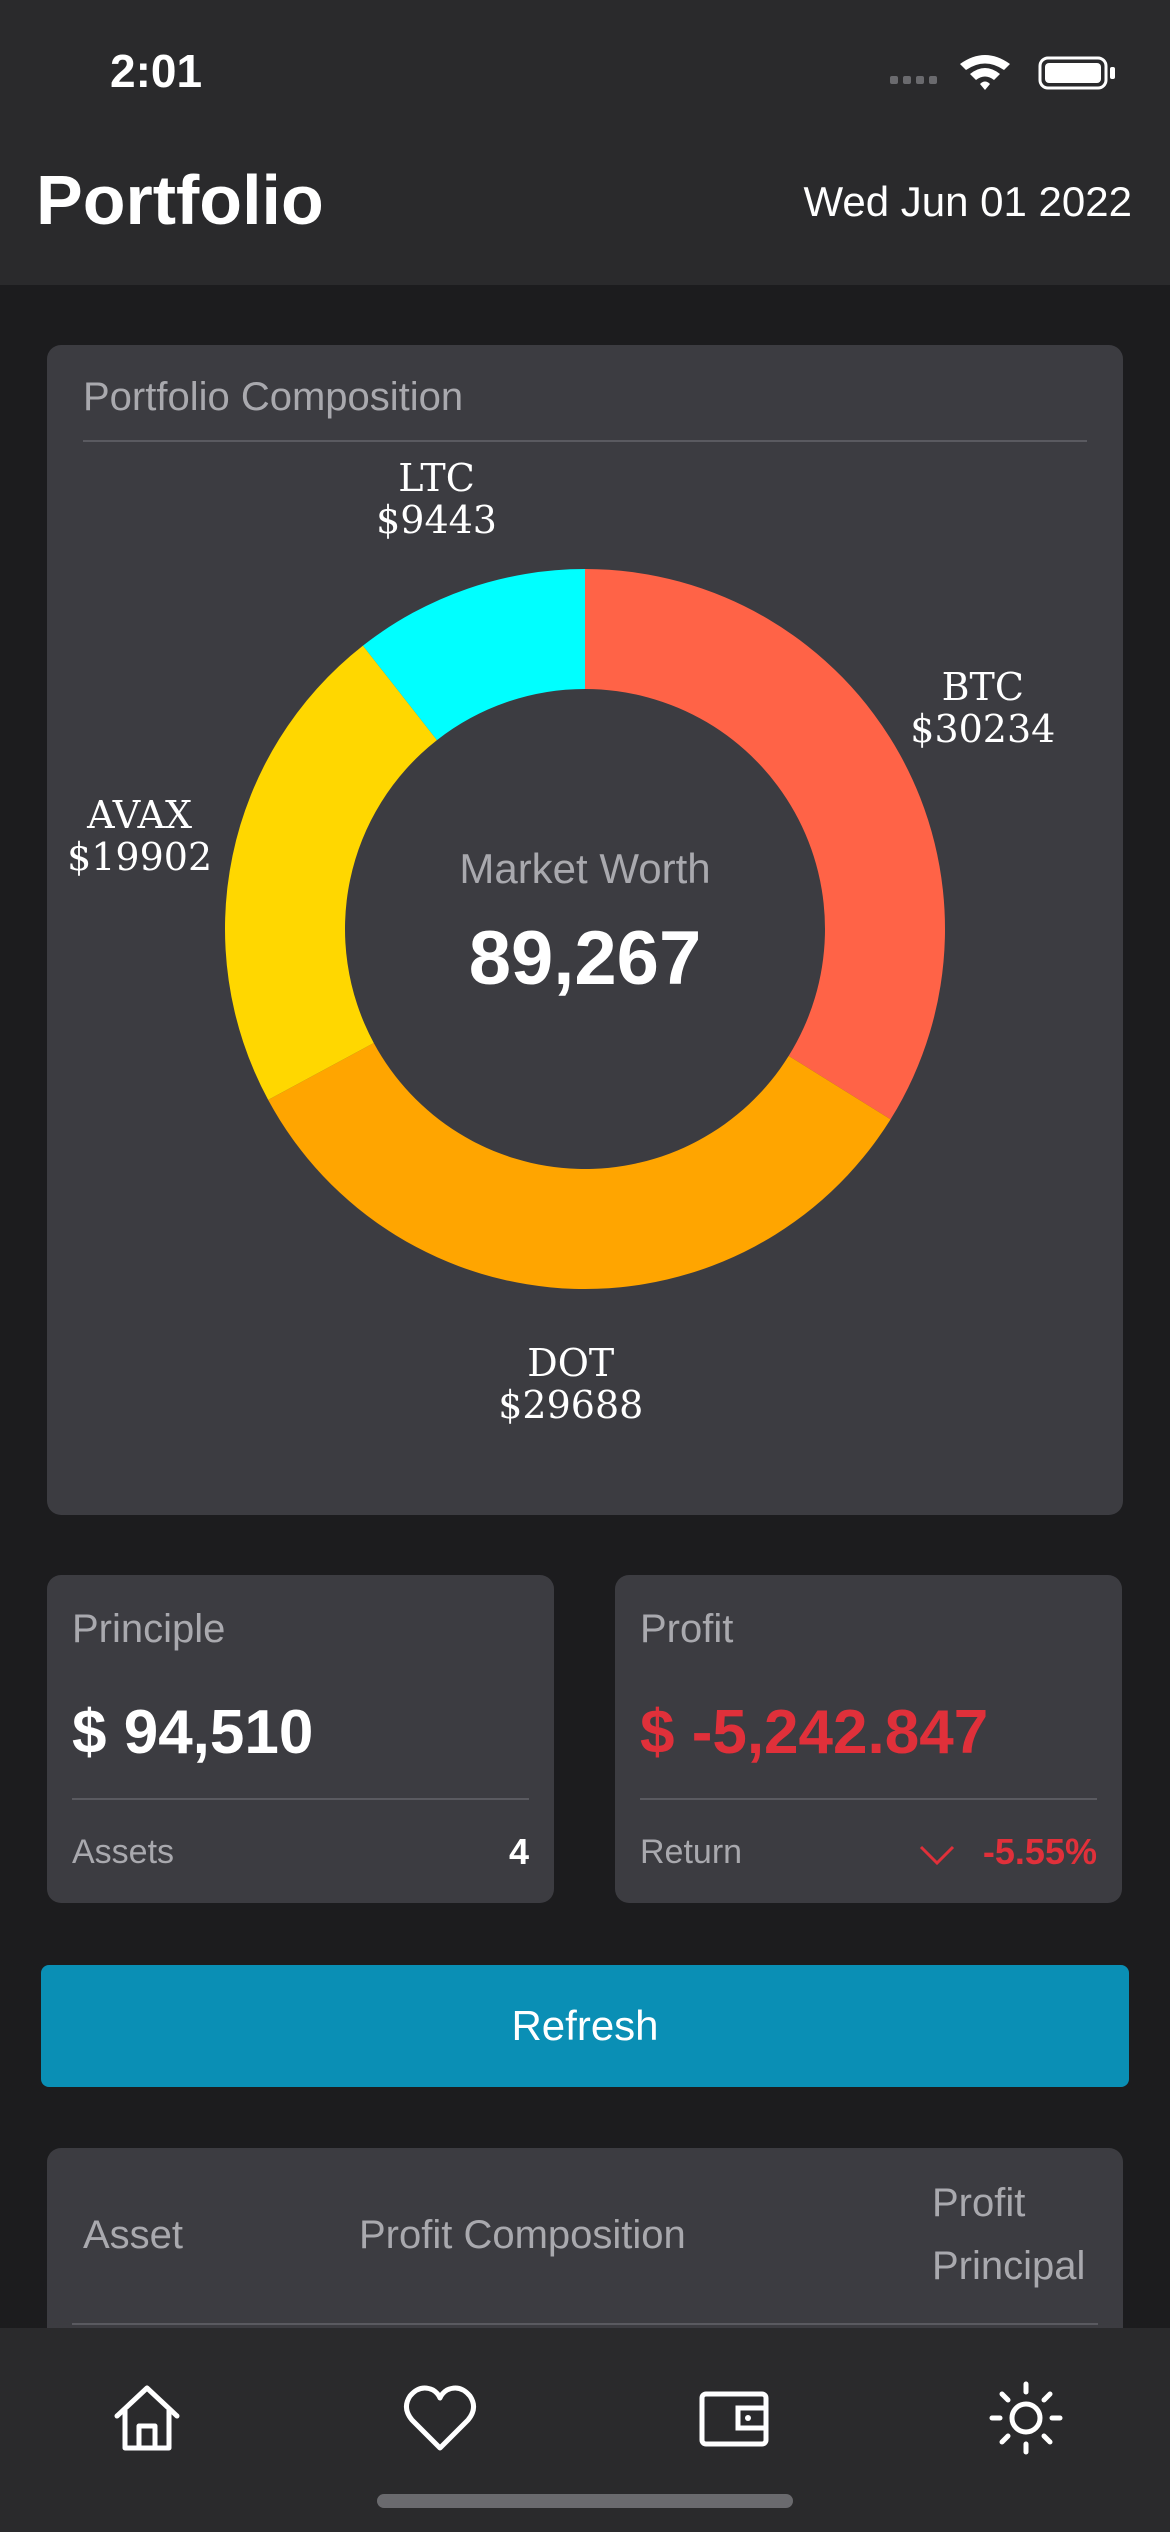 This screenshot has width=1170, height=2532. I want to click on slice-label-dot: DOT $29688, so click(571, 1384).